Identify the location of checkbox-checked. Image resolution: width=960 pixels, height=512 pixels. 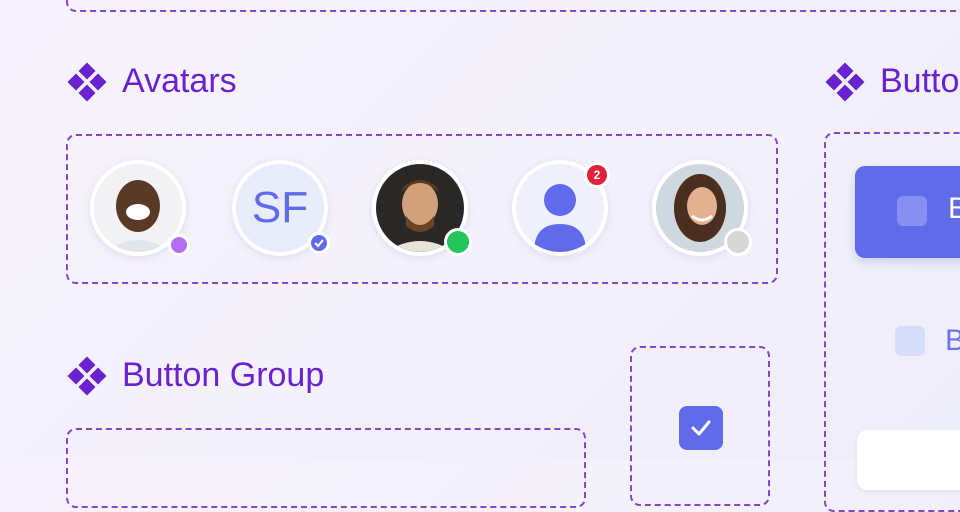
(701, 428).